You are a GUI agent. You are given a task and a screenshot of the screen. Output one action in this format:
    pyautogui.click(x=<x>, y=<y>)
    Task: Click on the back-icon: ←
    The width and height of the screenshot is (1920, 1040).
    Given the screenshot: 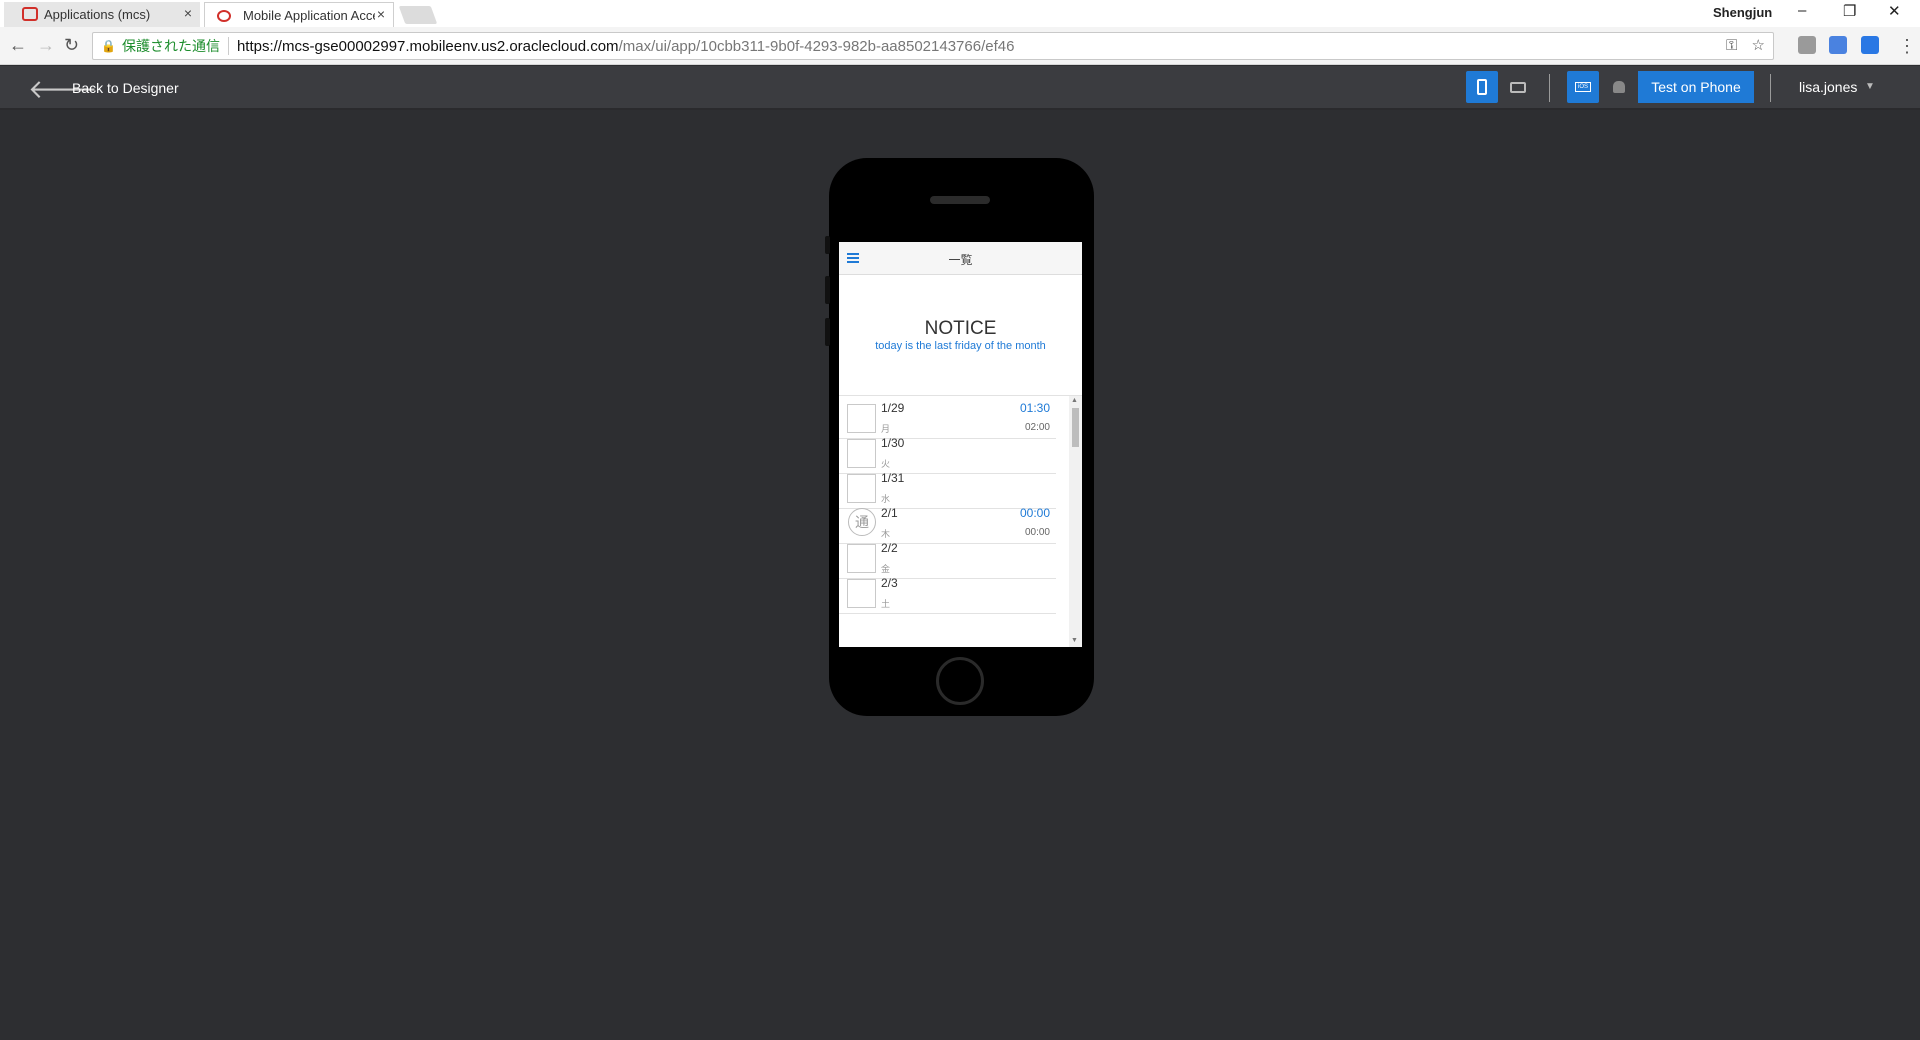 What is the action you would take?
    pyautogui.click(x=18, y=45)
    